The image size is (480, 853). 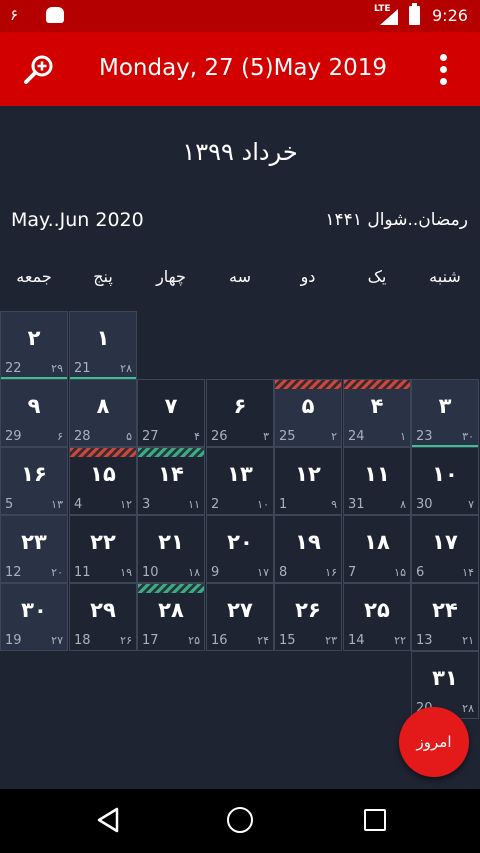 What do you see at coordinates (34, 345) in the screenshot?
I see `day-cell: ۲ 22 ۲۹` at bounding box center [34, 345].